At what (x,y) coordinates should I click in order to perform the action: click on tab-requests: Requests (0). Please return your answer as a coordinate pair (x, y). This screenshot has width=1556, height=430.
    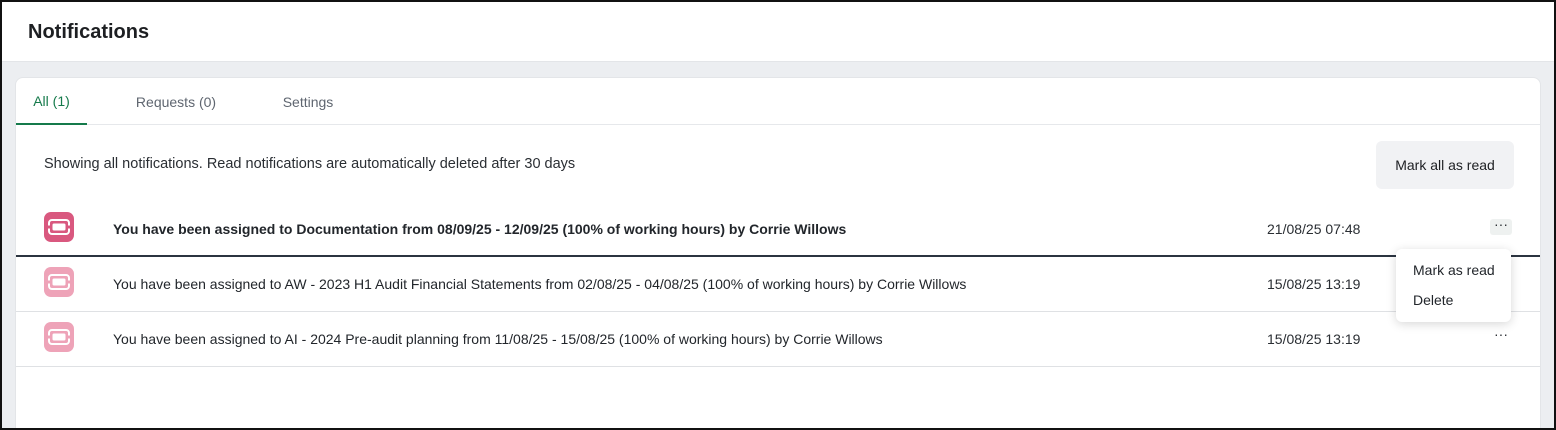
    Looking at the image, I should click on (176, 101).